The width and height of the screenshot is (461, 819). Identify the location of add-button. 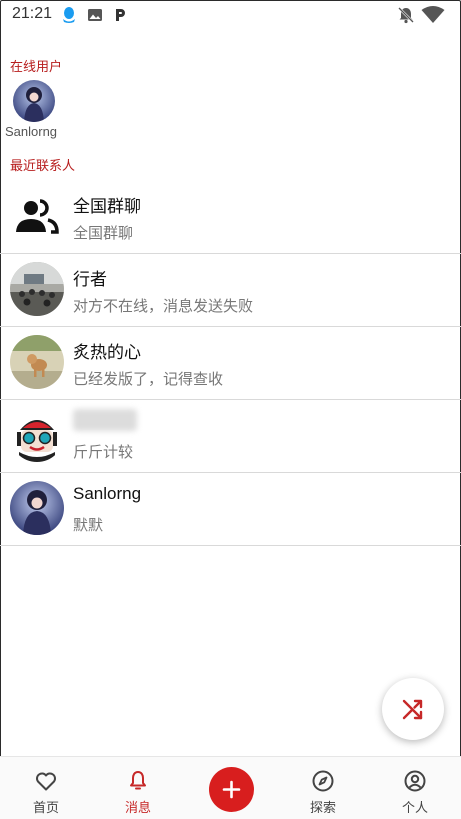
(231, 789).